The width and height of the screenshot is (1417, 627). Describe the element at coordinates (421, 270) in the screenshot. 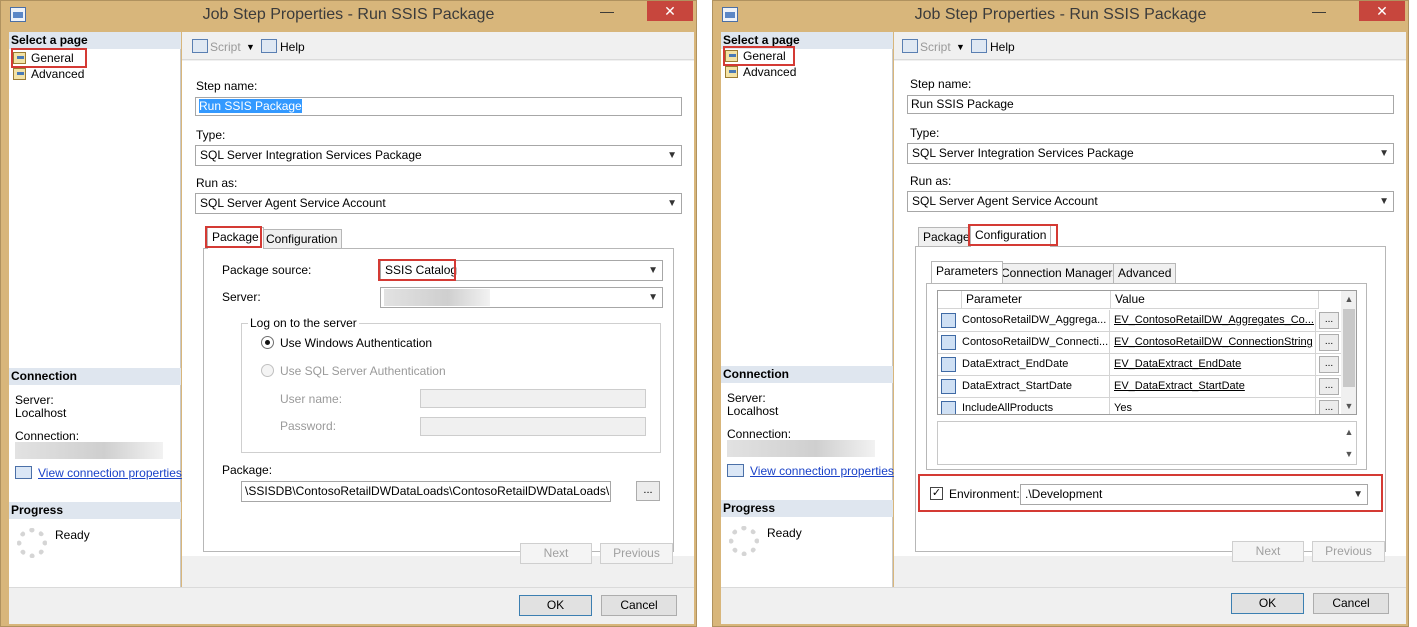

I see `package-source-value: SSIS Catalog` at that location.